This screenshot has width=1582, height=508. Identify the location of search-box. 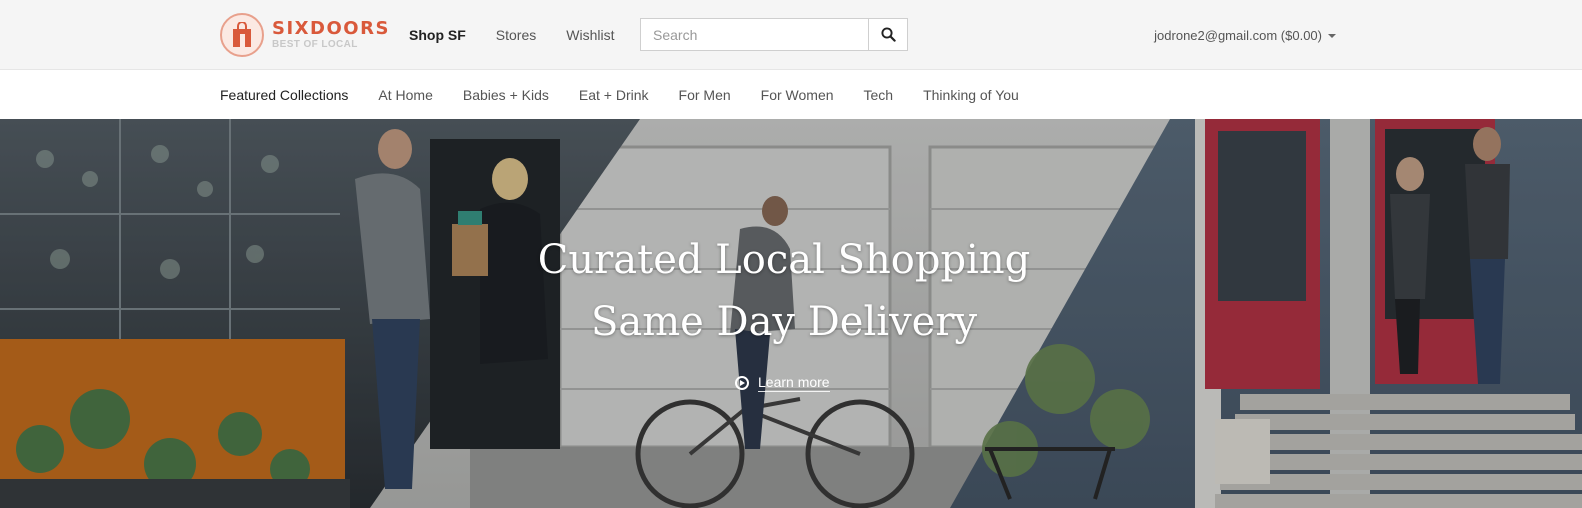
(774, 34).